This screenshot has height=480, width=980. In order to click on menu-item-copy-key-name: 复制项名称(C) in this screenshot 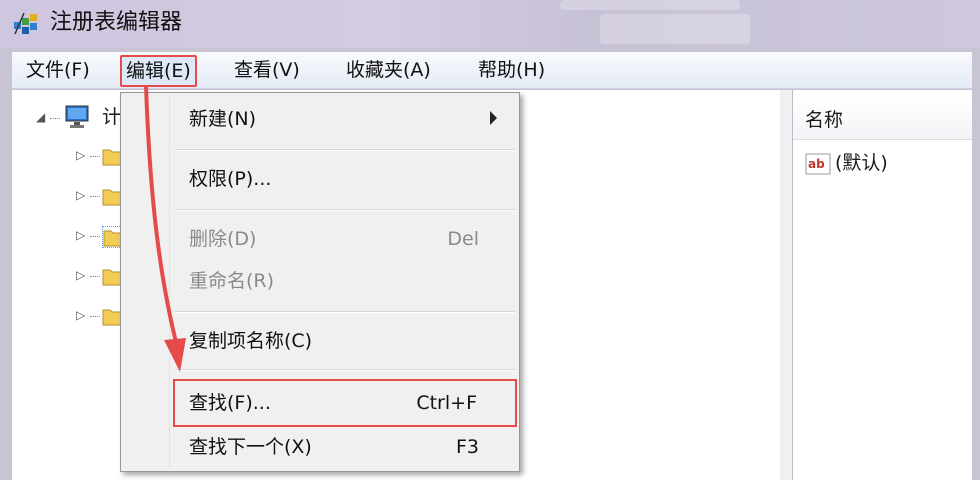, I will do `click(320, 341)`.